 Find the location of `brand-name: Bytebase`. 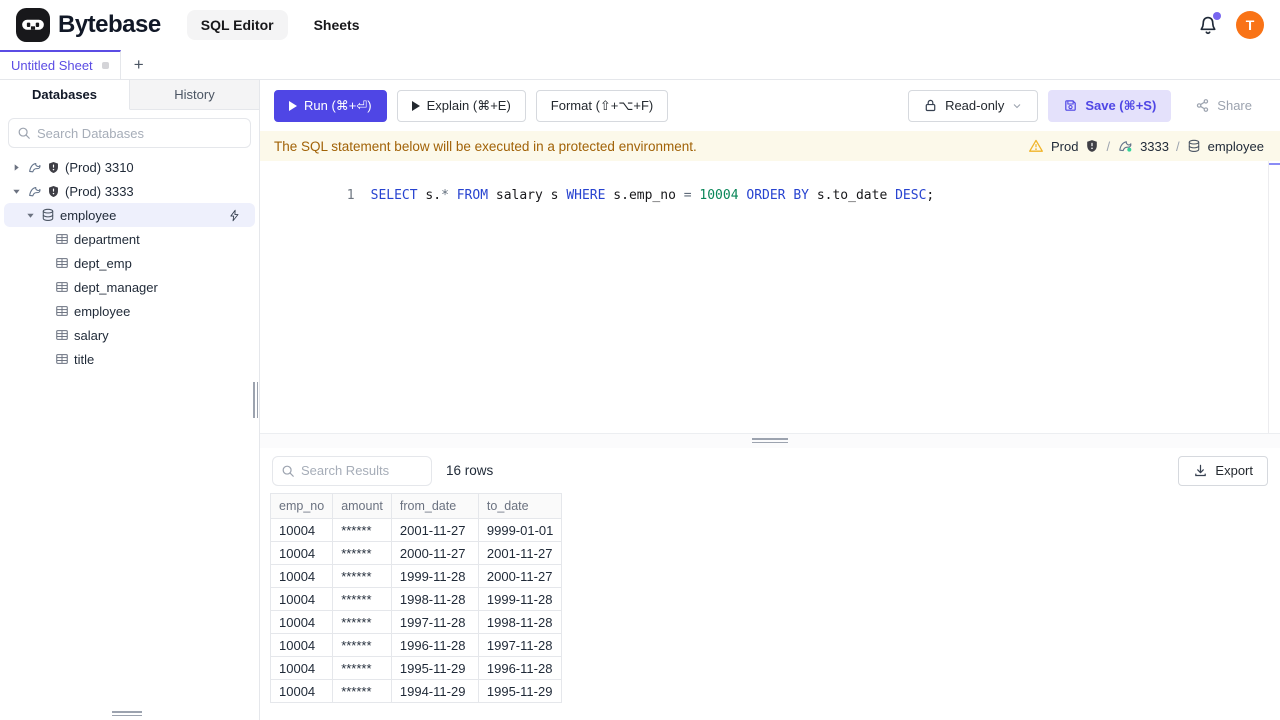

brand-name: Bytebase is located at coordinates (109, 24).